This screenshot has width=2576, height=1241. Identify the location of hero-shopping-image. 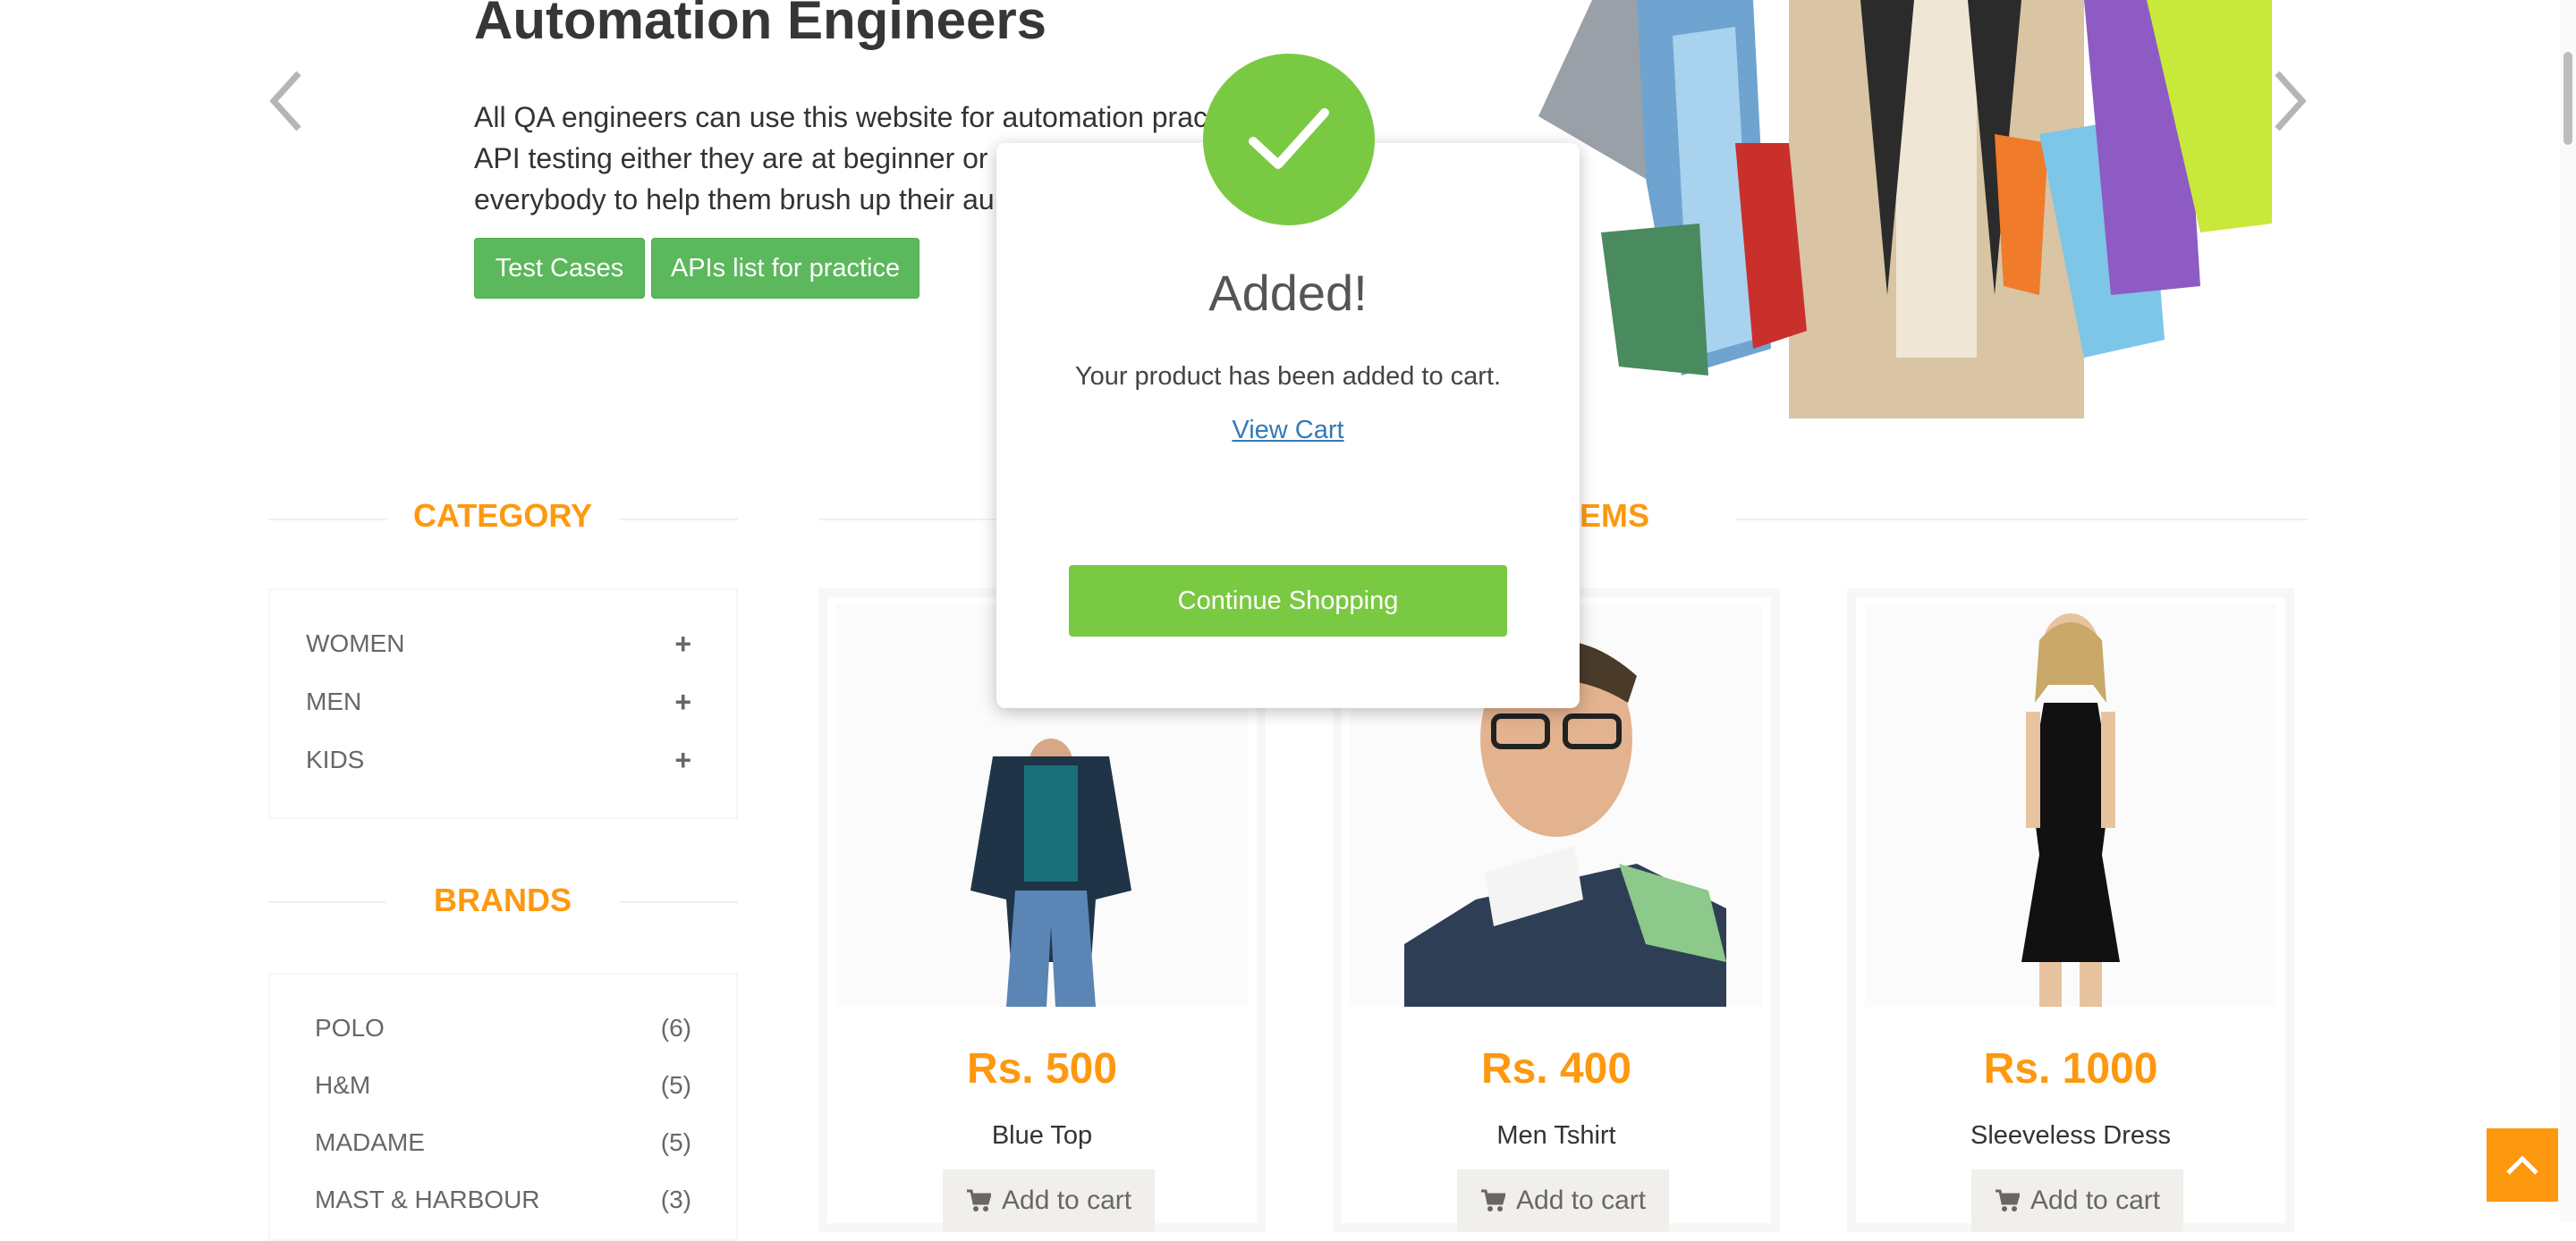
(1905, 209).